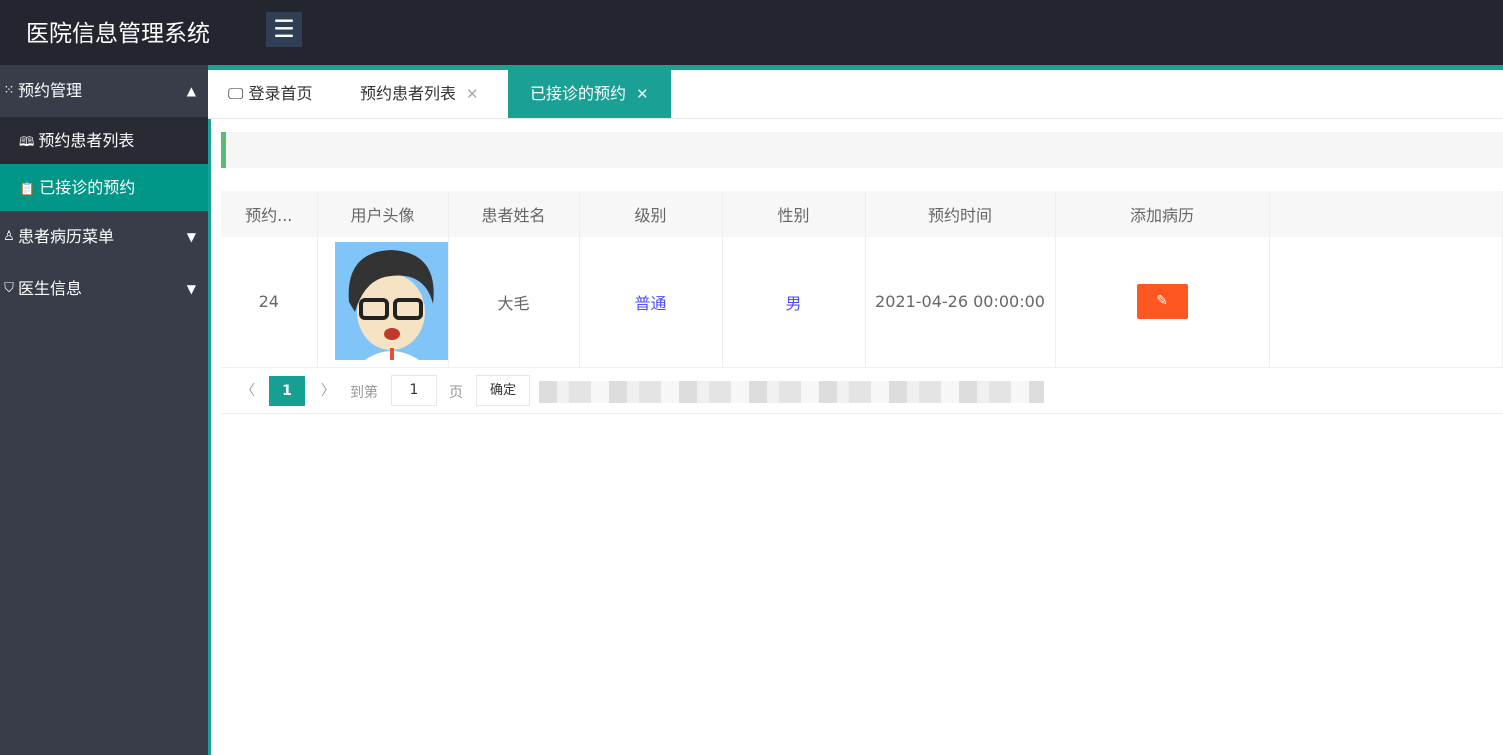  I want to click on sidebar-item-label: 已接诊的预约, so click(87, 187).